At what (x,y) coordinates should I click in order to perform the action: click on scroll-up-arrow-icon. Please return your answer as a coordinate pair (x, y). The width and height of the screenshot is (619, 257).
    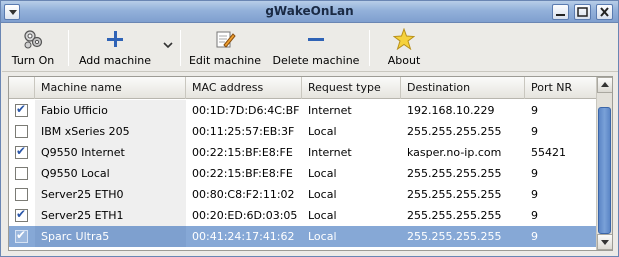
    Looking at the image, I should click on (604, 85).